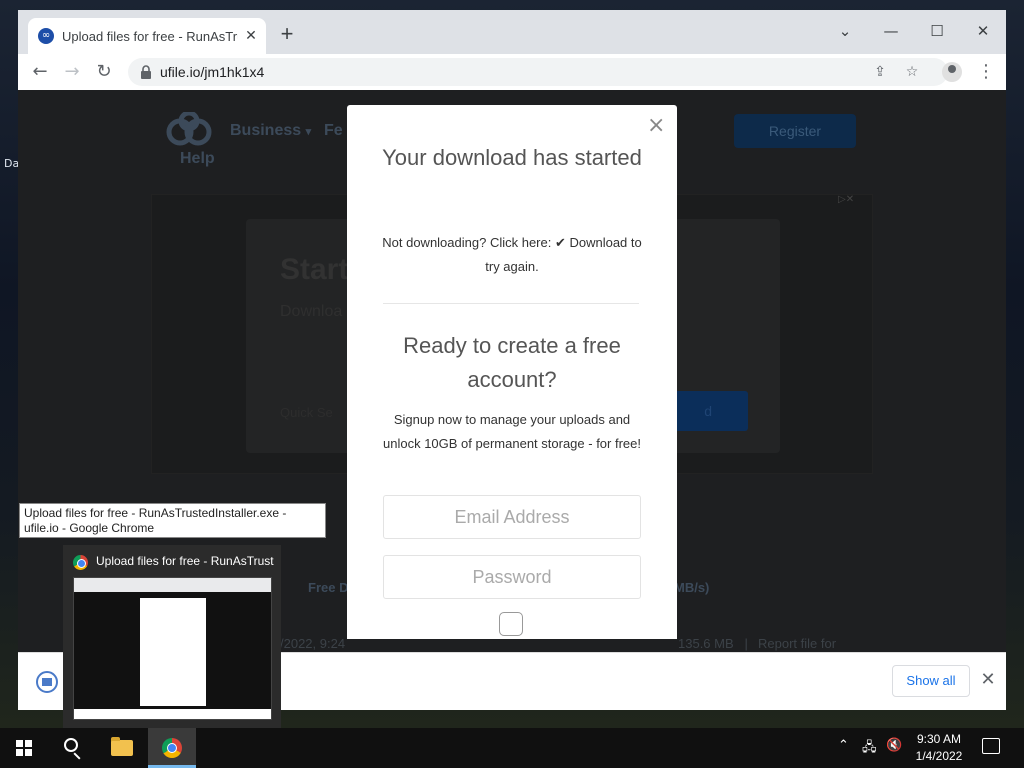 Image resolution: width=1024 pixels, height=768 pixels. Describe the element at coordinates (939, 756) in the screenshot. I see `clock-date: 1/4/2022` at that location.